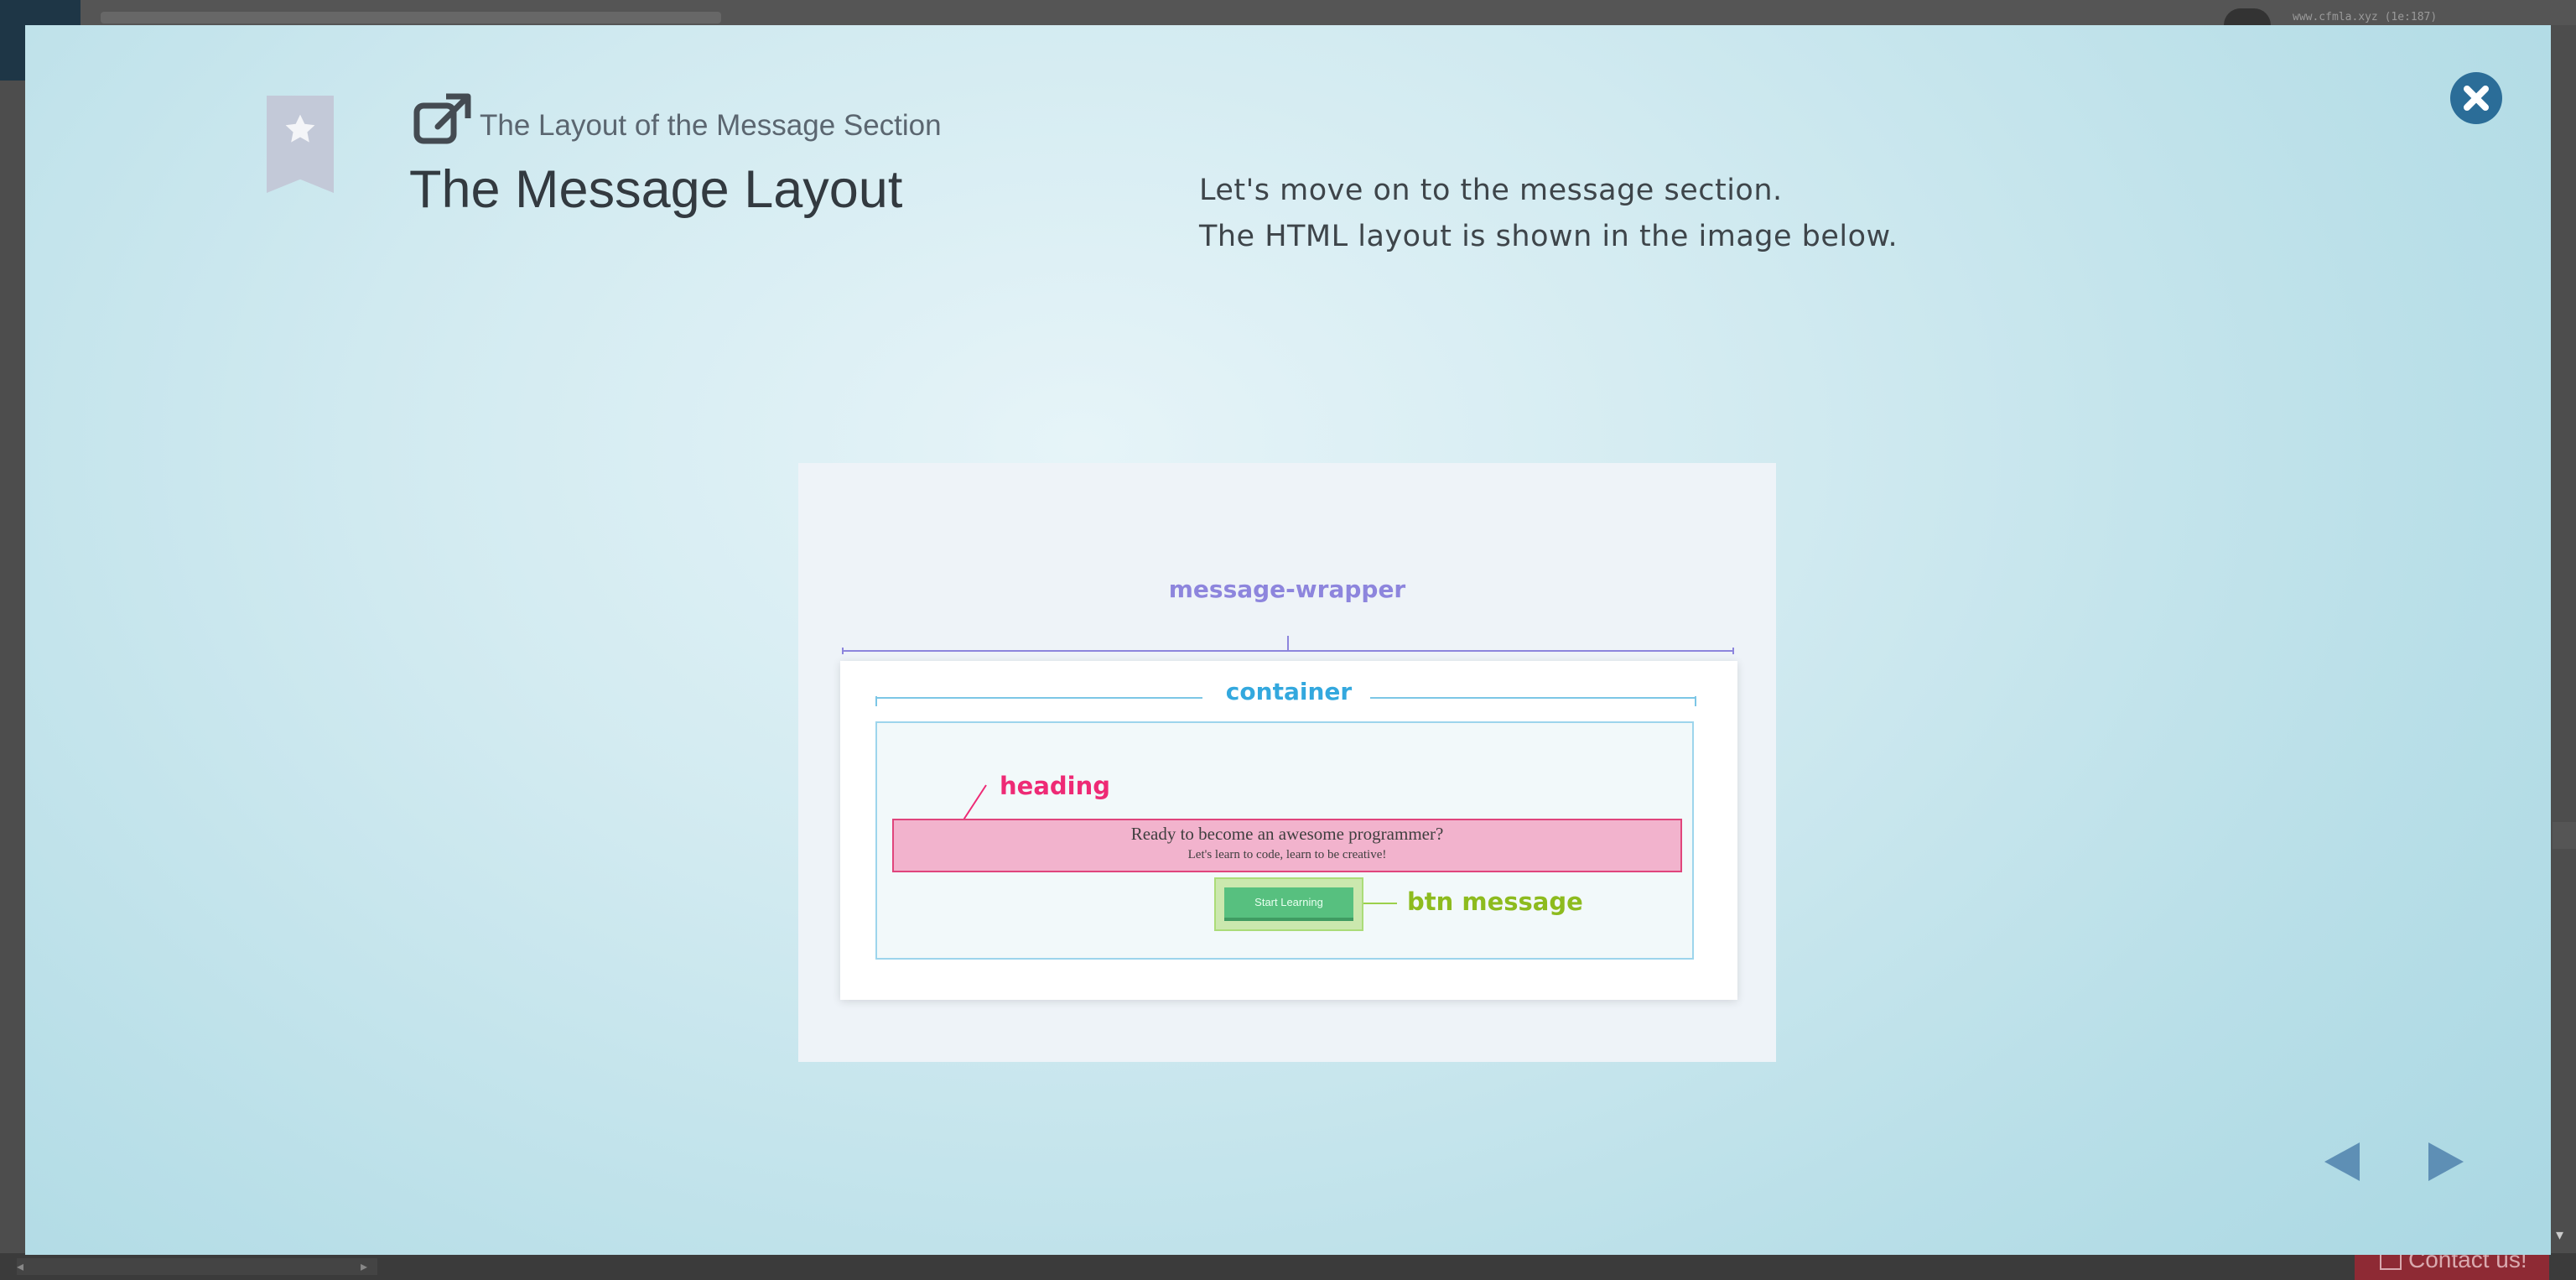 The image size is (2576, 1280). Describe the element at coordinates (2391, 1261) in the screenshot. I see `mail-icon` at that location.